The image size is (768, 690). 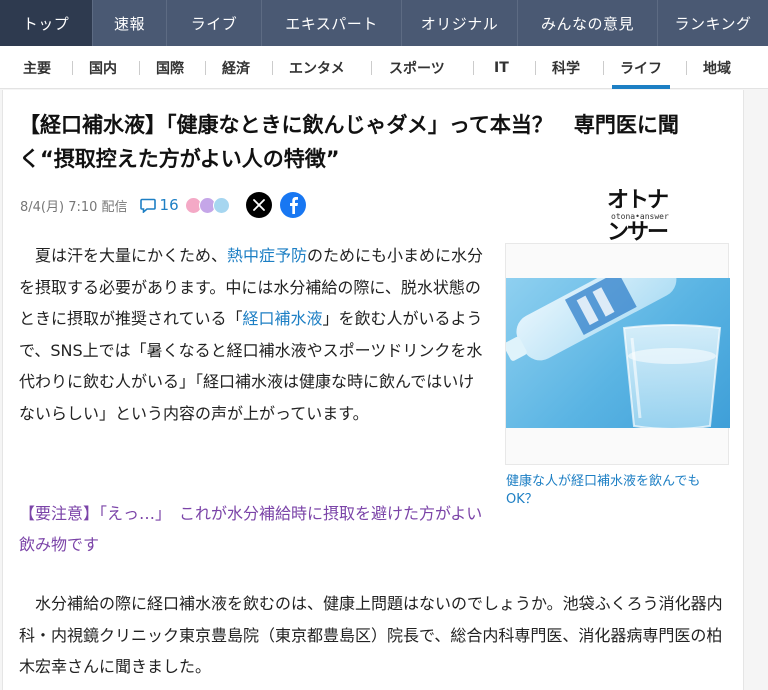 What do you see at coordinates (214, 23) in the screenshot?
I see `tab-live: ライブ` at bounding box center [214, 23].